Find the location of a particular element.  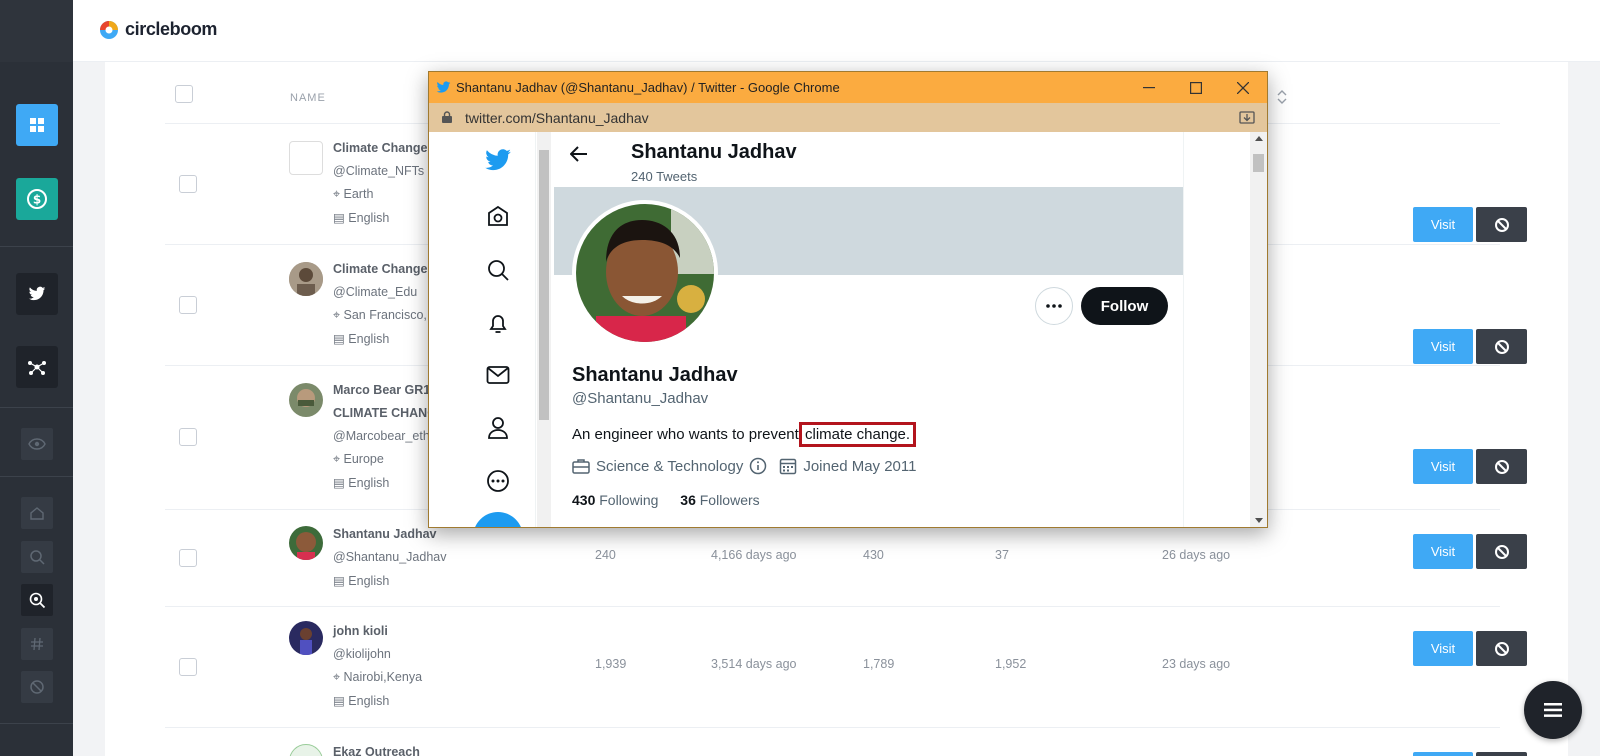

page-scroll-thumb is located at coordinates (1258, 163).